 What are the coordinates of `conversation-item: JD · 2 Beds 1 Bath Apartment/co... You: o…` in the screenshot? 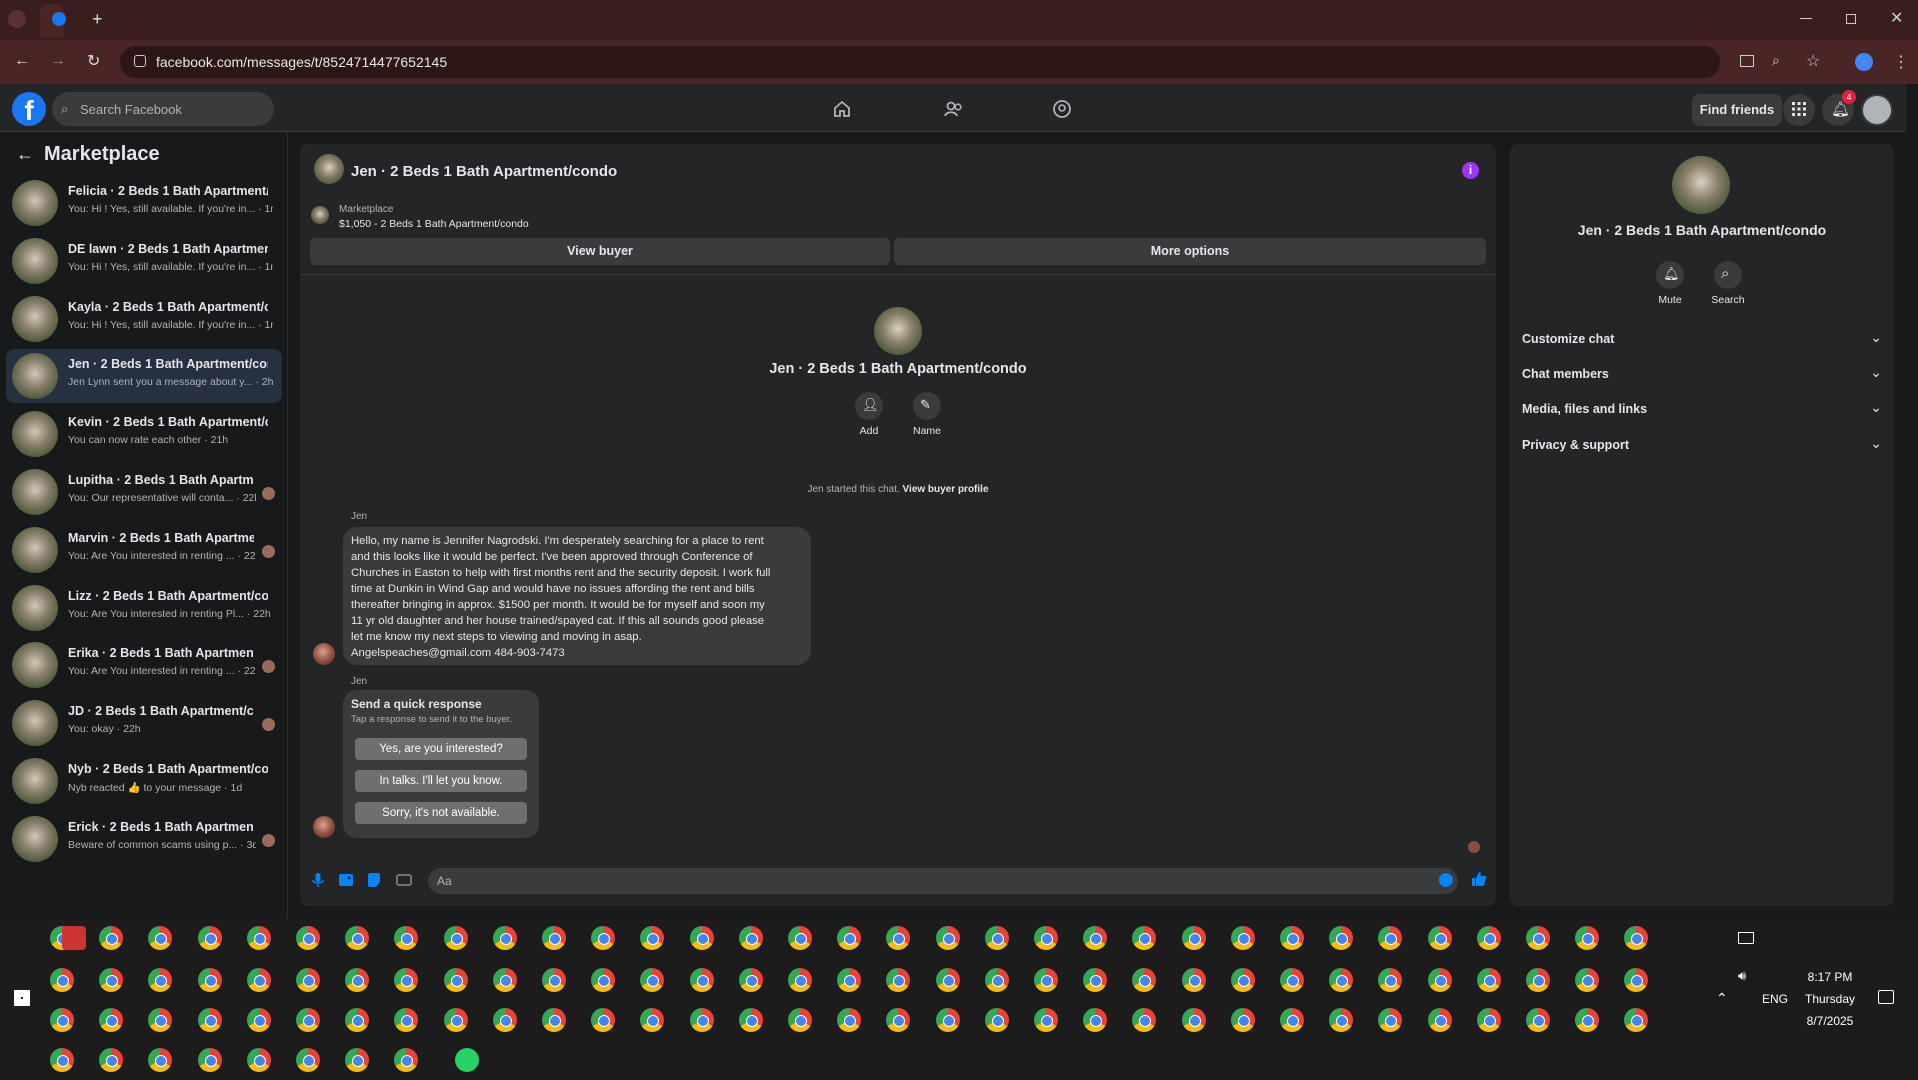 It's located at (144, 723).